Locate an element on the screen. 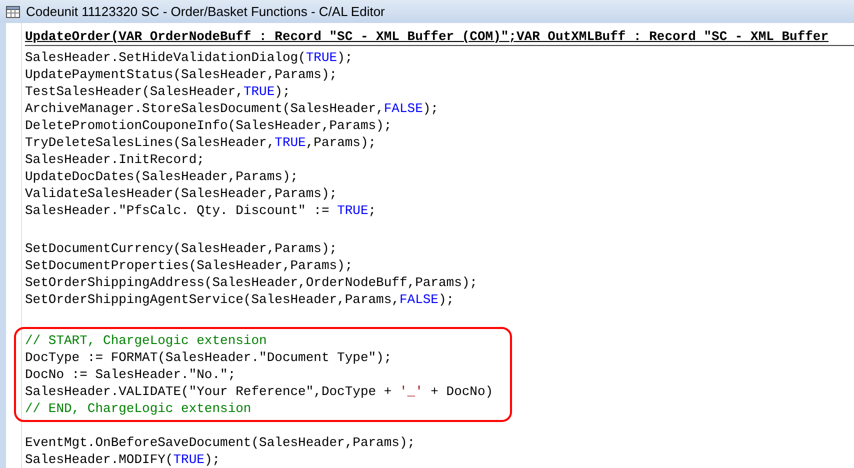  table-icon is located at coordinates (13, 12).